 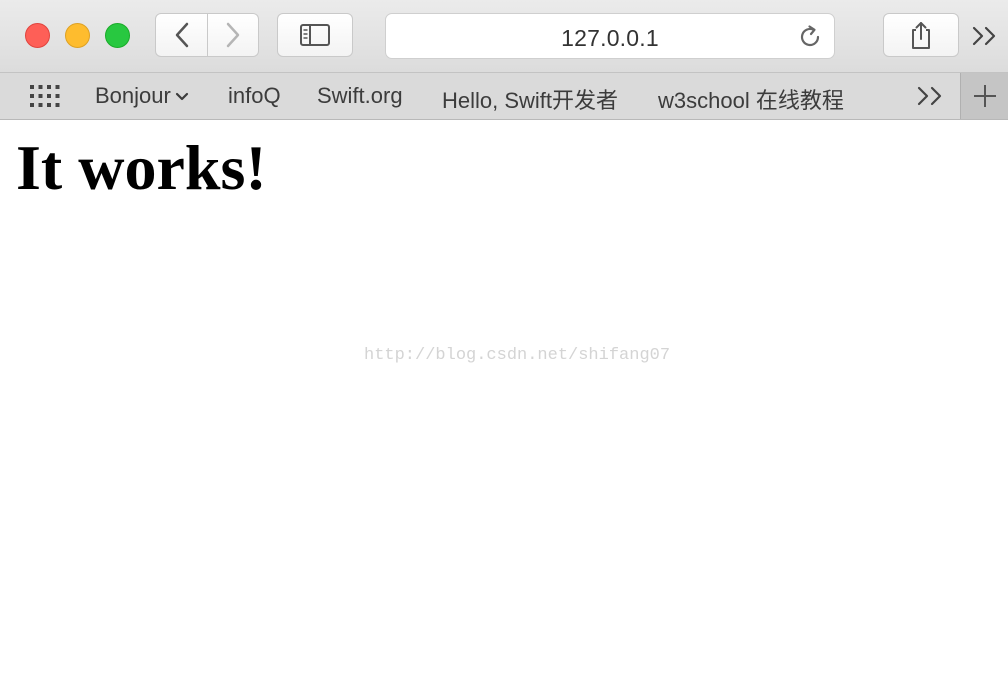 I want to click on back-button, so click(x=181, y=35).